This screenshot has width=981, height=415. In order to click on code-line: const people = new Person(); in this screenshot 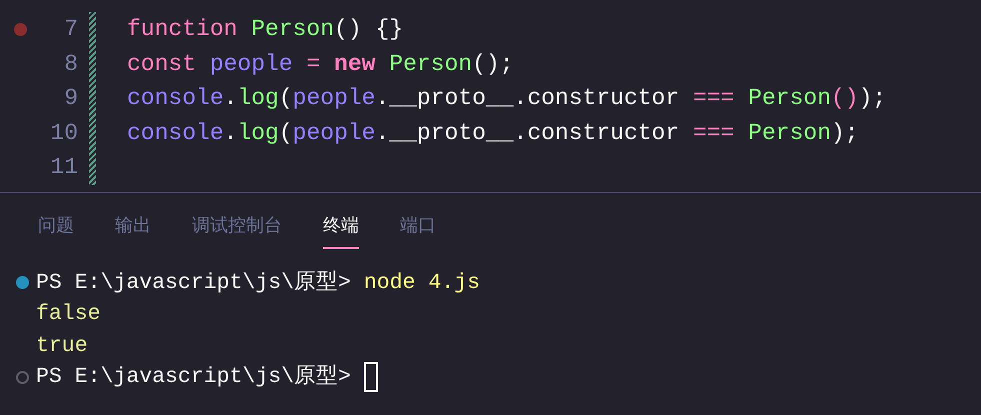, I will do `click(320, 64)`.